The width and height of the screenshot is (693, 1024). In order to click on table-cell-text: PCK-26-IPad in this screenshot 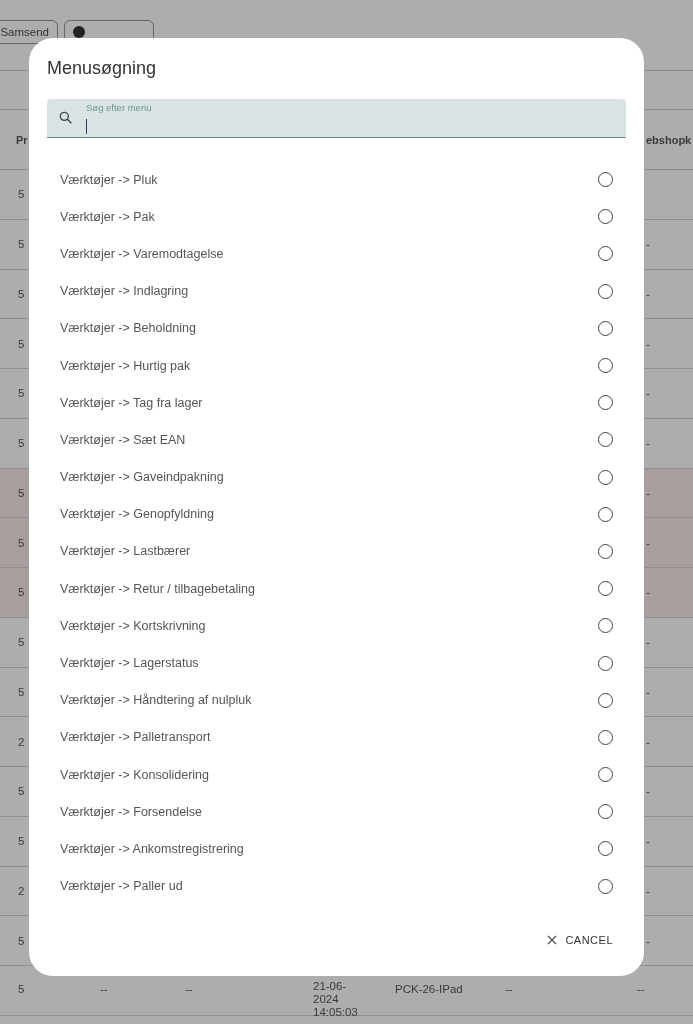, I will do `click(429, 989)`.